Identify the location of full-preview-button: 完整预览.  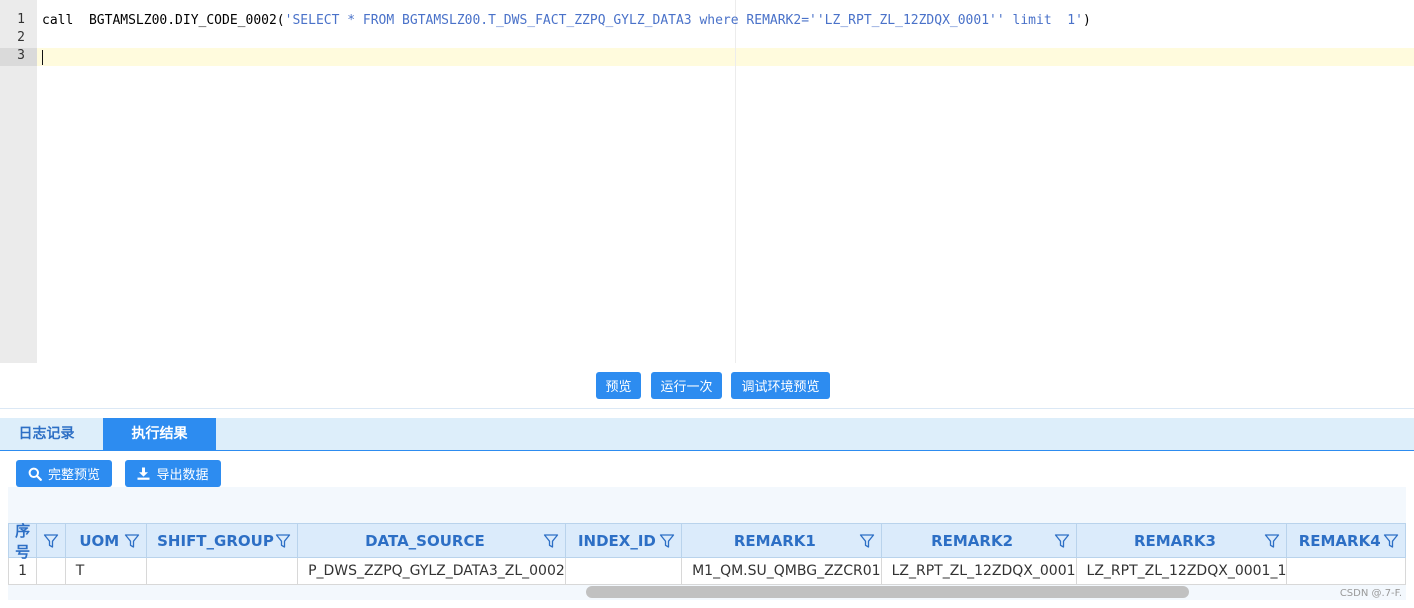
(64, 473).